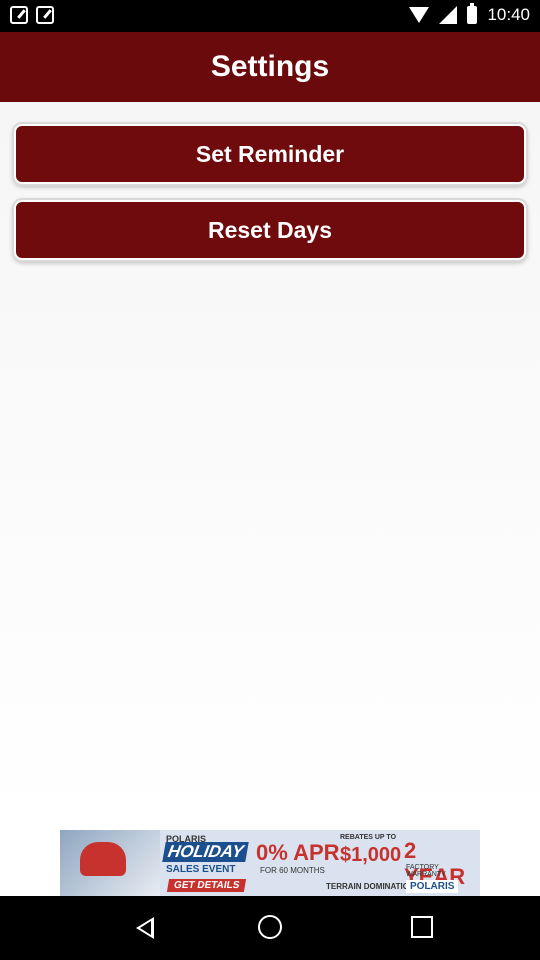 The height and width of the screenshot is (960, 540). Describe the element at coordinates (206, 885) in the screenshot. I see `ad-cta-button: GET DETAILS` at that location.